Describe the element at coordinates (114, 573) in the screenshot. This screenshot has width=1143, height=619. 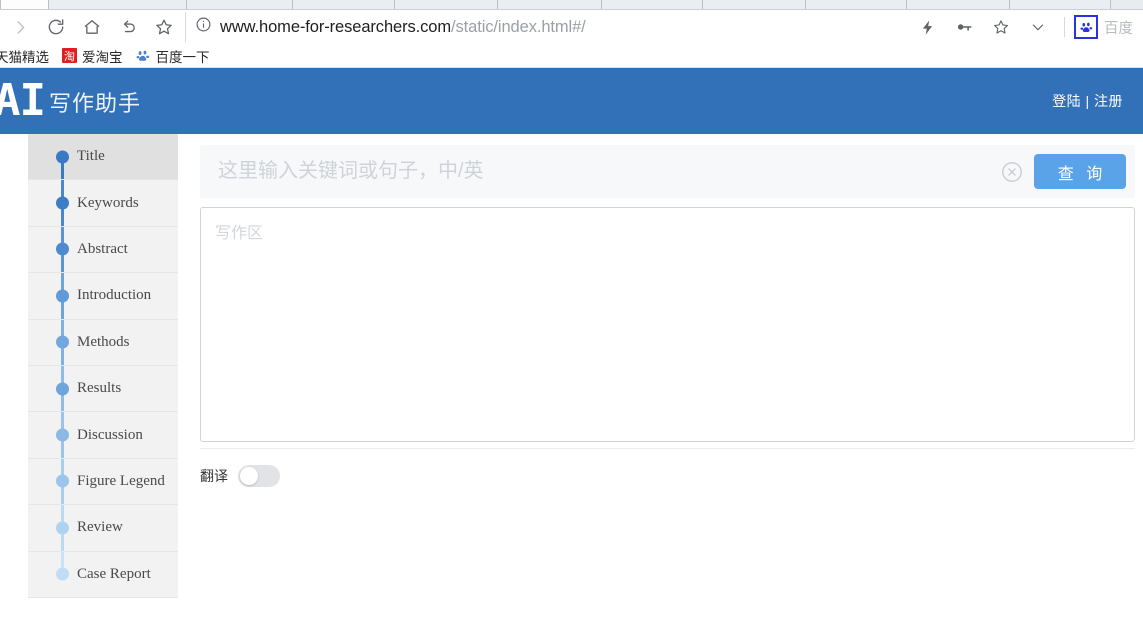
I see `sidebar-item-label: Case Report` at that location.